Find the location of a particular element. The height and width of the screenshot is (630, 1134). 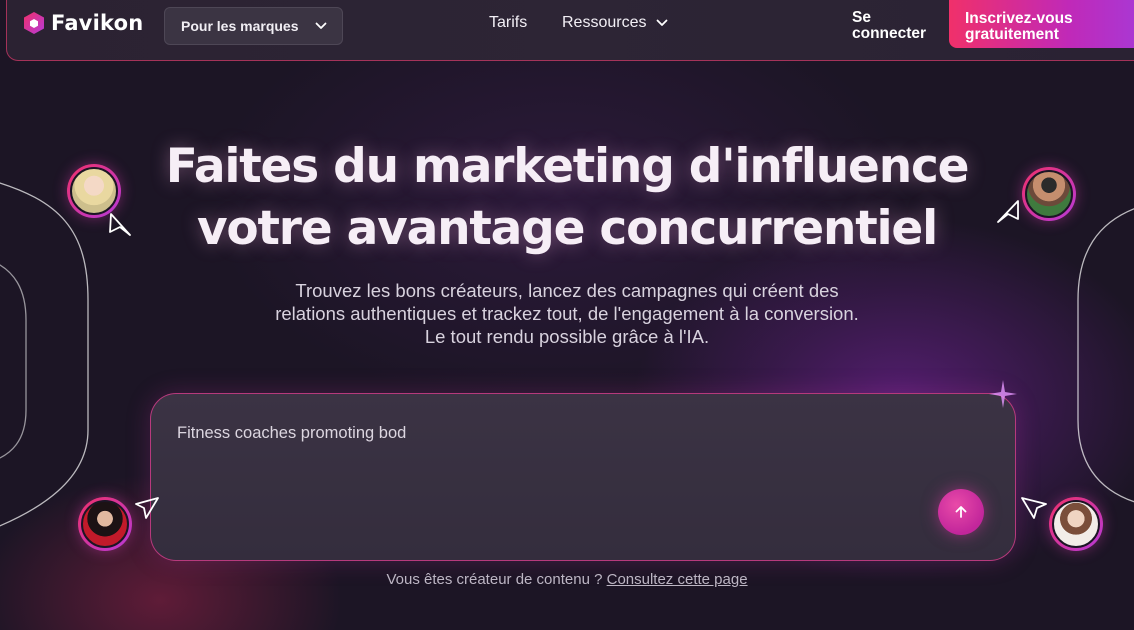

hexagon-logo-icon is located at coordinates (34, 23).